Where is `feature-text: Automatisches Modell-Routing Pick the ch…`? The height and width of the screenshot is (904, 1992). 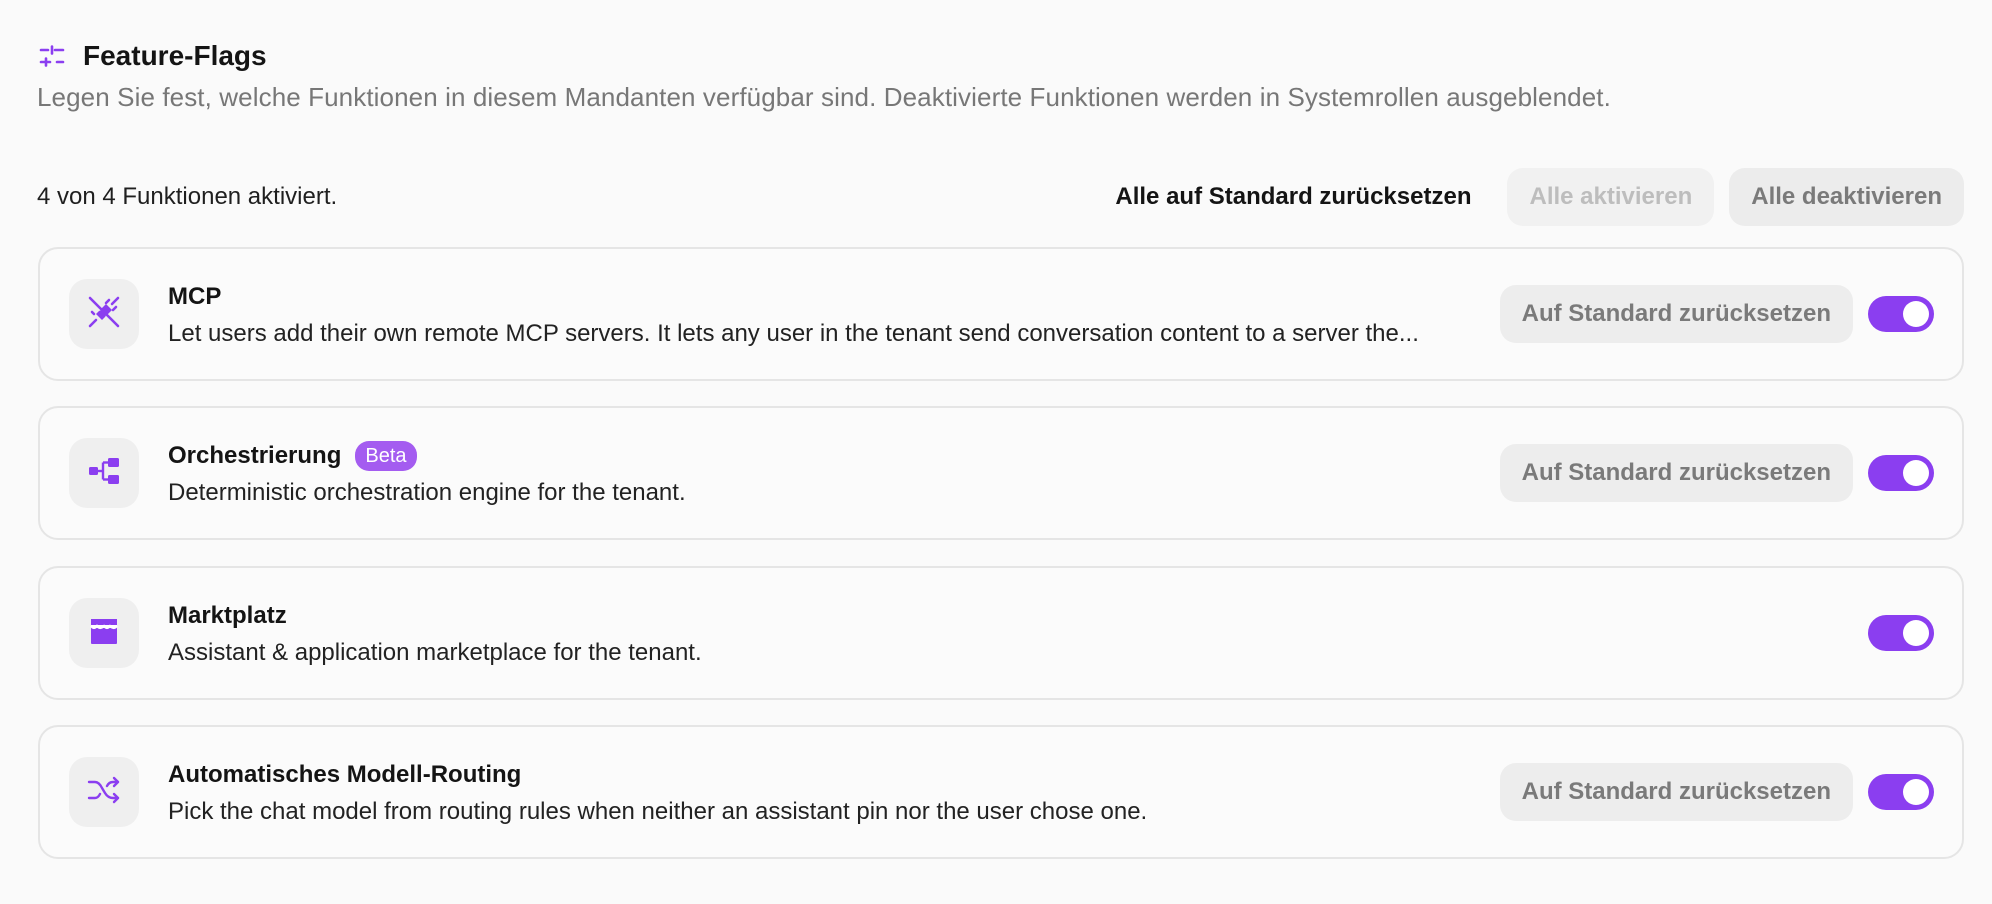
feature-text: Automatisches Modell-Routing Pick the ch… is located at coordinates (814, 792).